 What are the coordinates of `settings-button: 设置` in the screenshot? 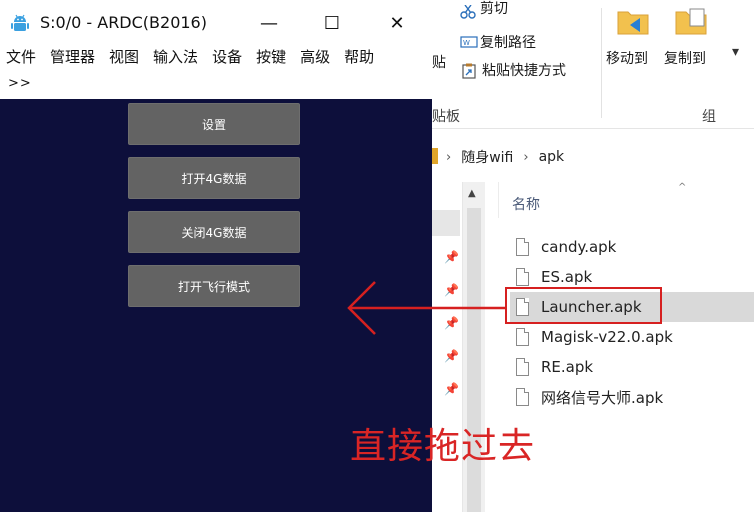 It's located at (214, 124).